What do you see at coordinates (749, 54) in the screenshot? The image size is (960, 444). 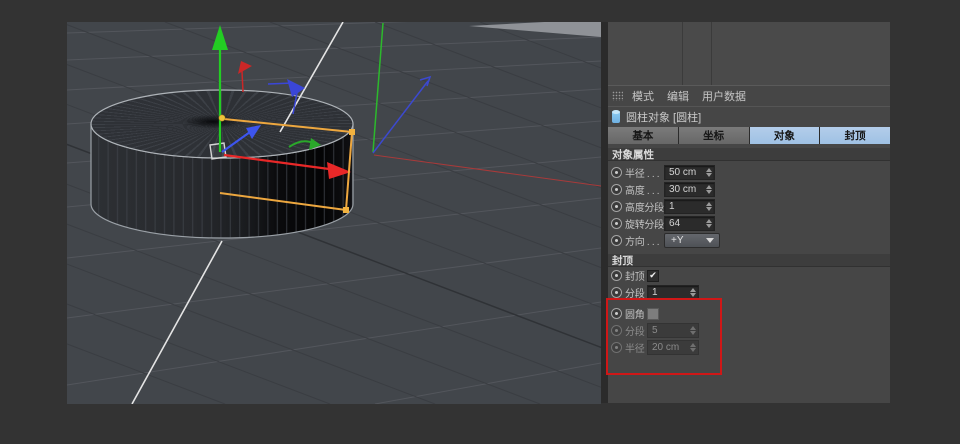 I see `panel-top-empty-area` at bounding box center [749, 54].